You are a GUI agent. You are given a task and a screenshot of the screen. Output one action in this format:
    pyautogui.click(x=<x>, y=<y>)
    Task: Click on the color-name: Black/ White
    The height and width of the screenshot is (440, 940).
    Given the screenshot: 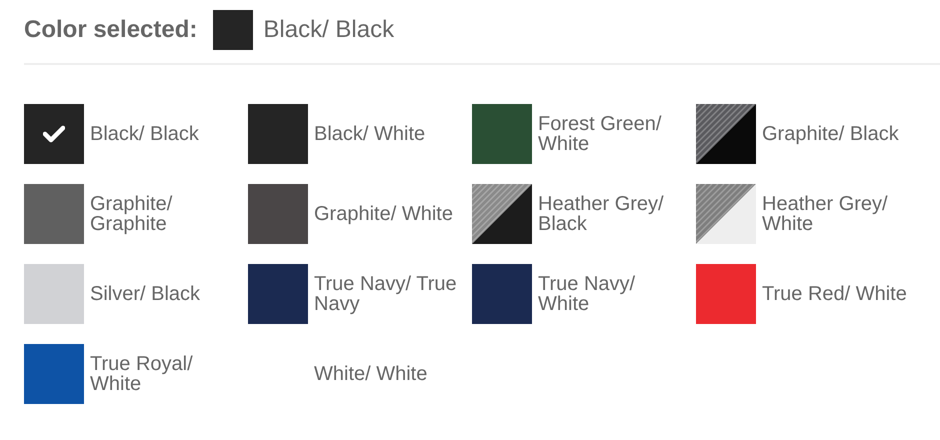 What is the action you would take?
    pyautogui.click(x=370, y=134)
    